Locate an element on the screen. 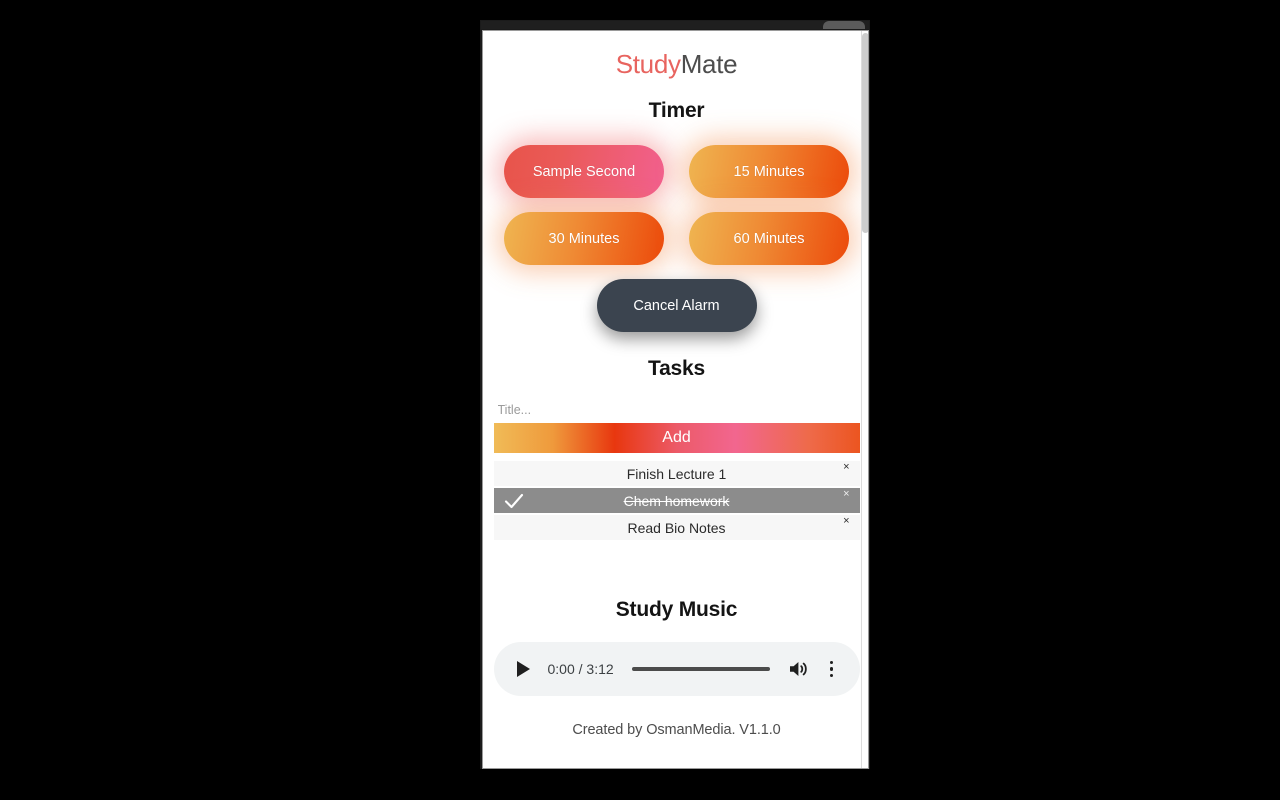 This screenshot has width=1280, height=800. task-label: Finish Lecture 1 is located at coordinates (676, 473).